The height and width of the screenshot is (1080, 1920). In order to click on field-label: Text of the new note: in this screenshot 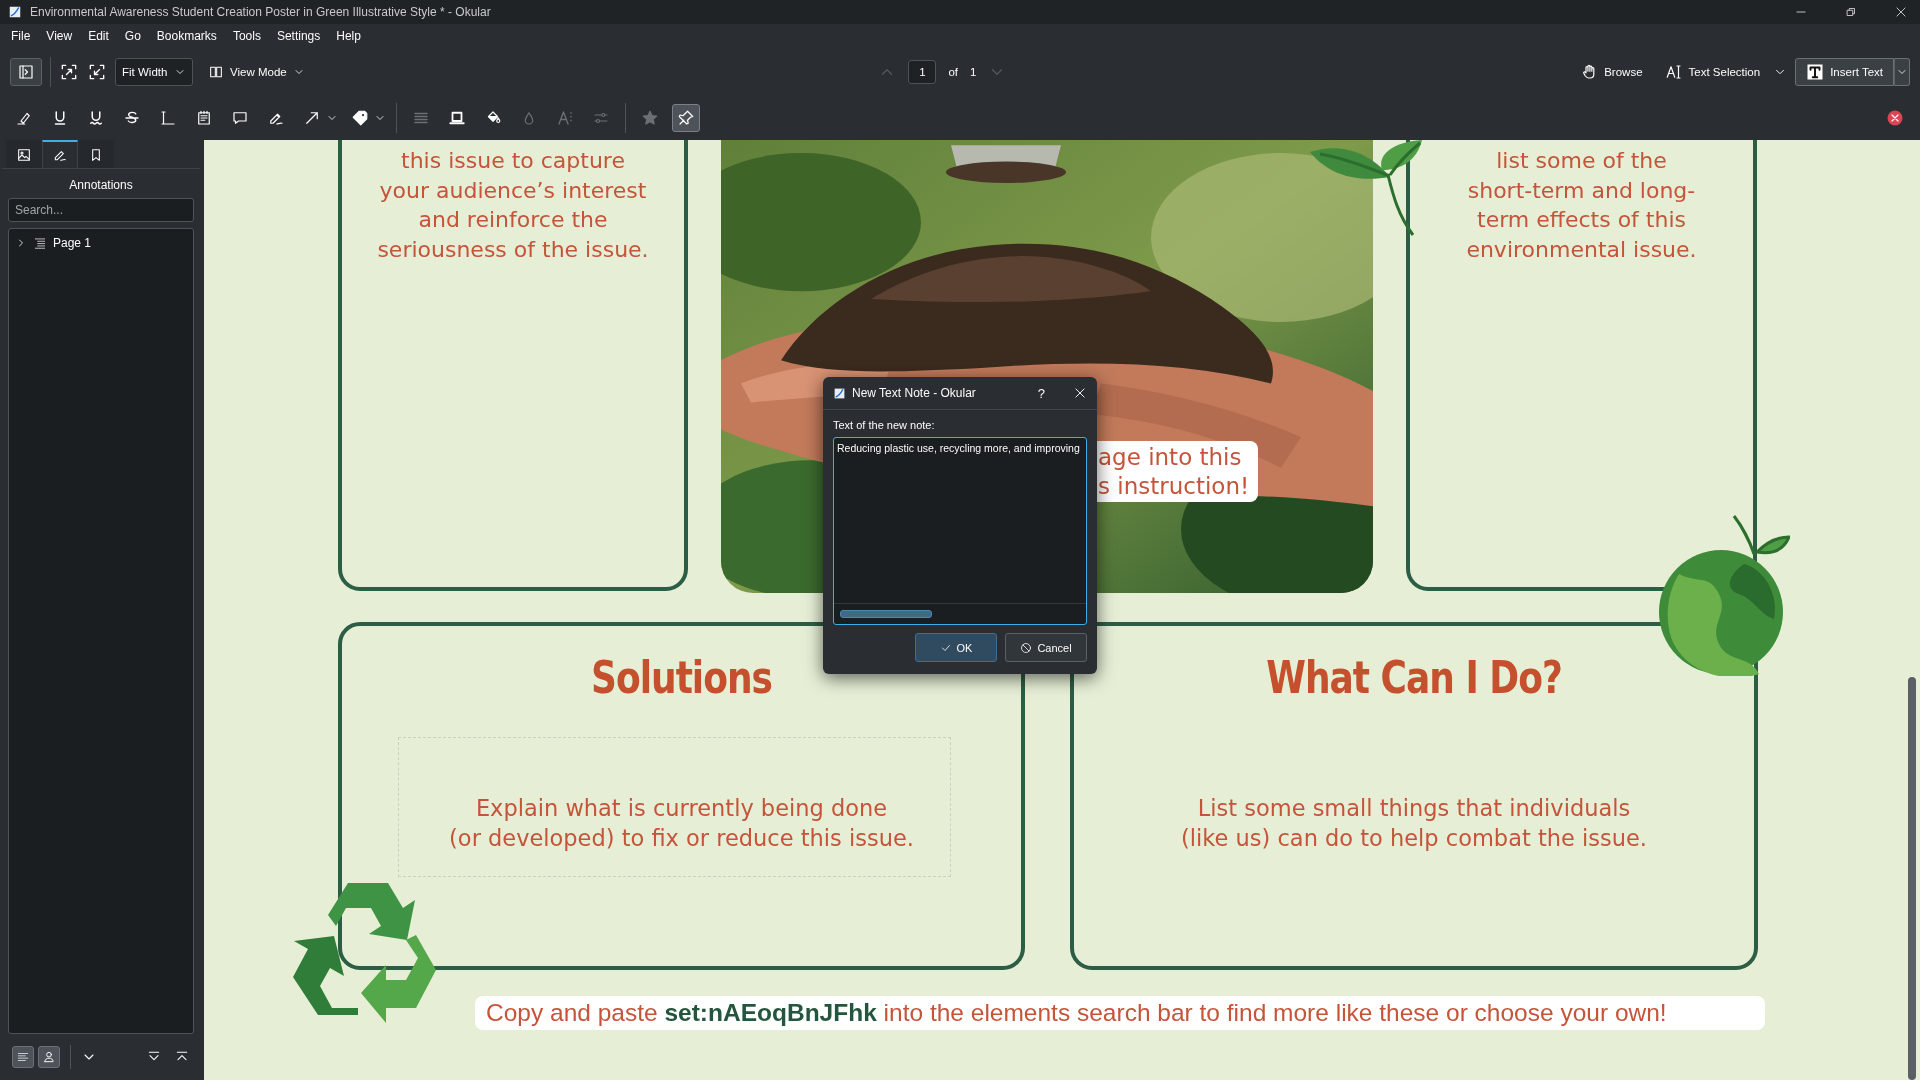, I will do `click(884, 425)`.